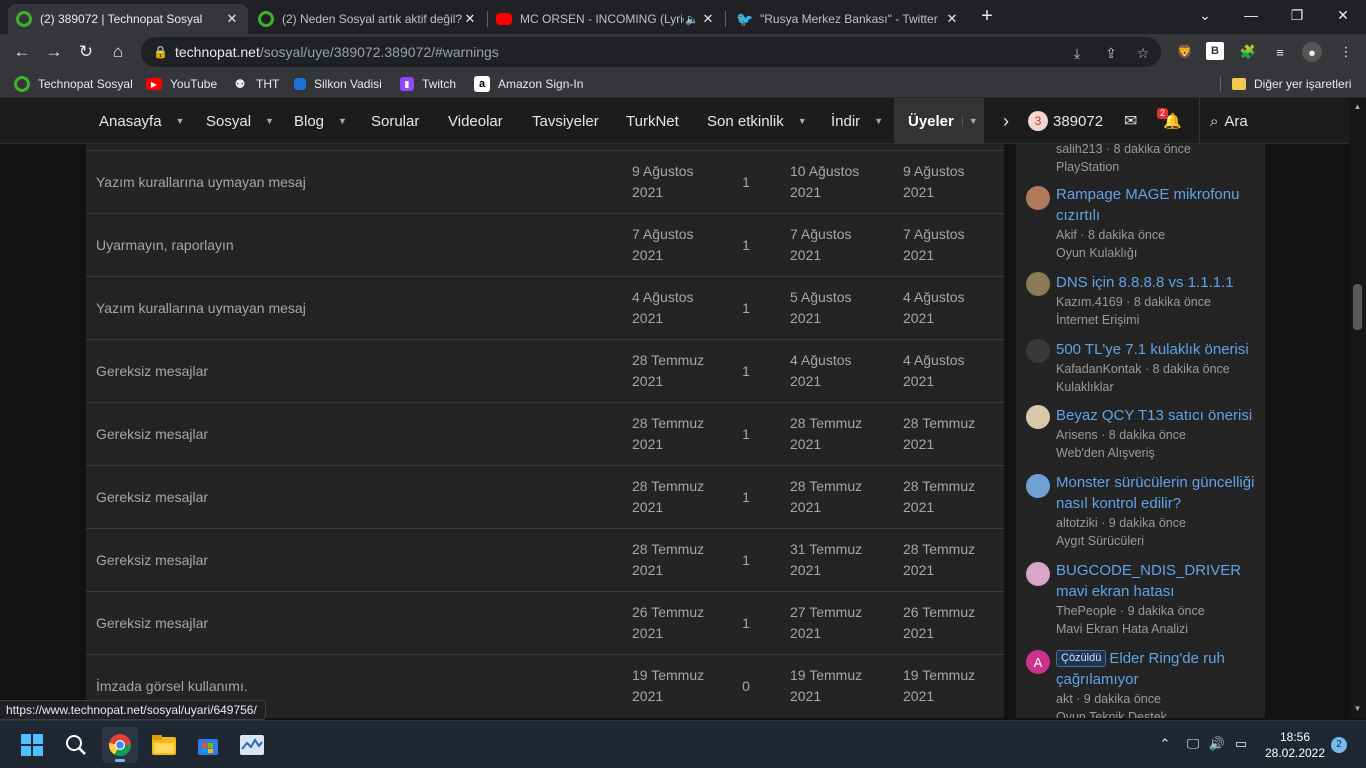 This screenshot has width=1366, height=768. I want to click on bookmark-technopat: Technopat Sosyal, so click(73, 84).